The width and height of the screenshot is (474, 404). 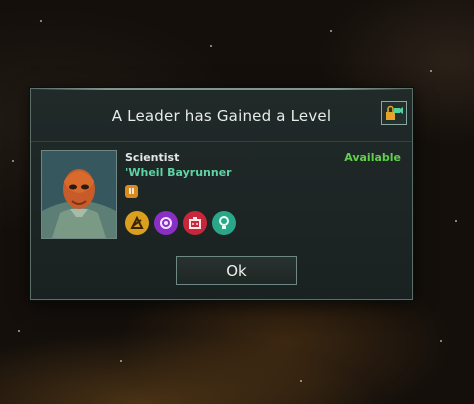 I want to click on leader-portrait, so click(x=79, y=194).